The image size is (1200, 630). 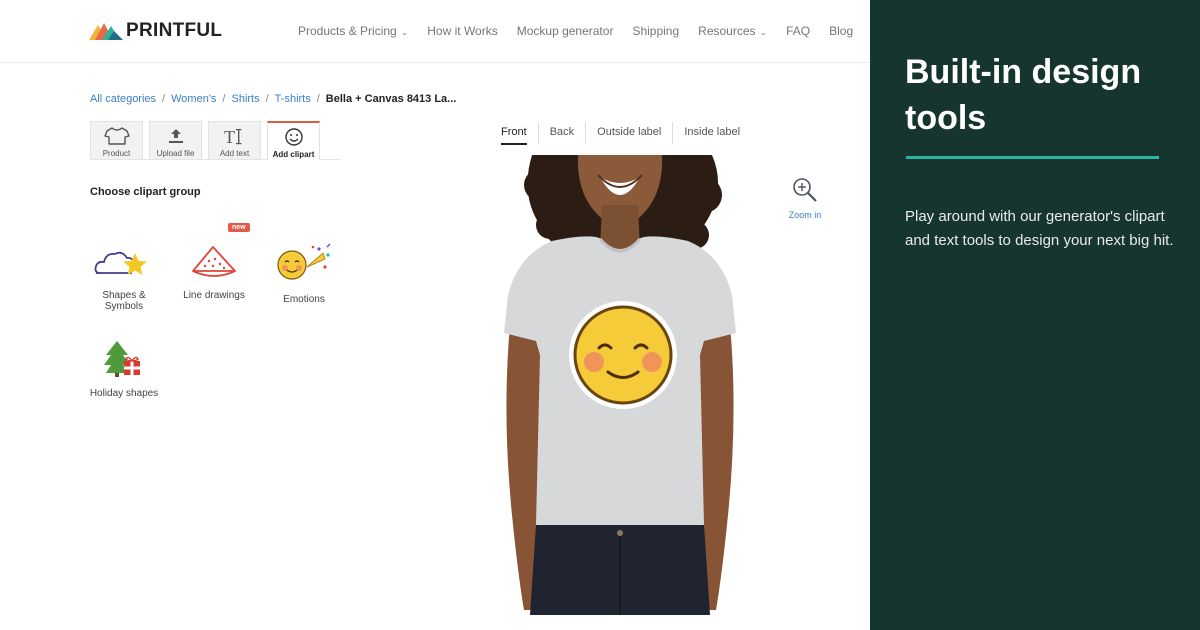 I want to click on new-badge: new, so click(x=239, y=227).